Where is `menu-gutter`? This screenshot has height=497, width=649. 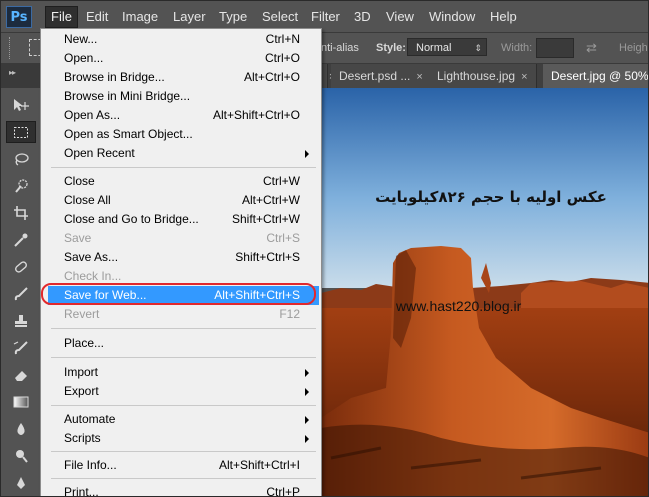
menu-gutter is located at coordinates (44, 262).